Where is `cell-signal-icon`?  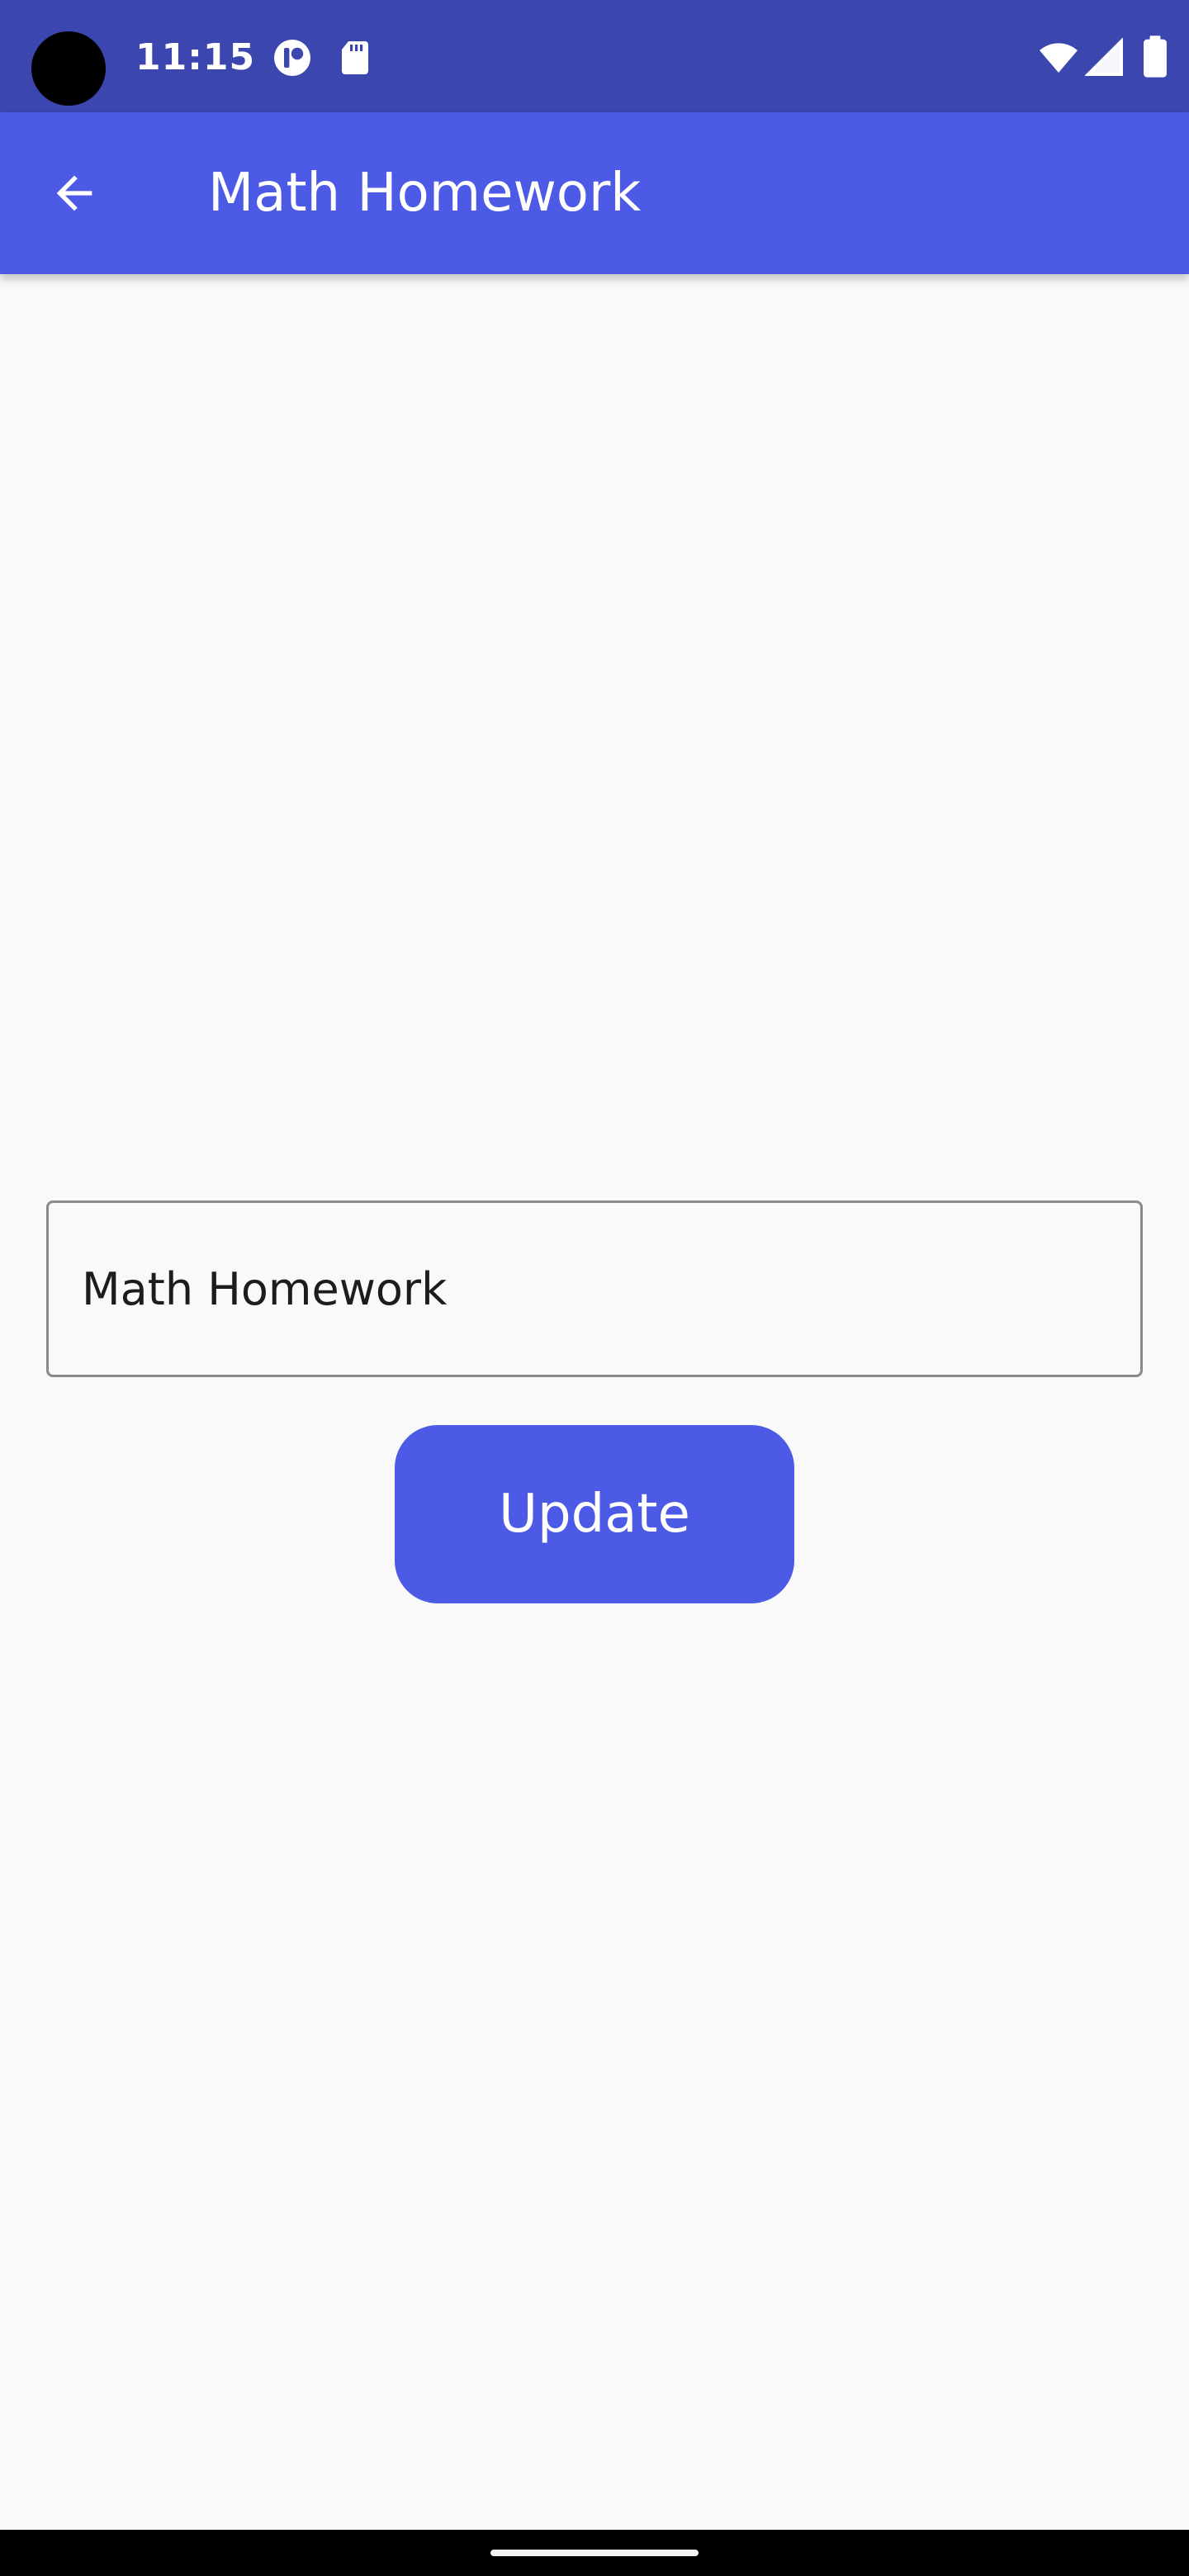
cell-signal-icon is located at coordinates (1105, 58).